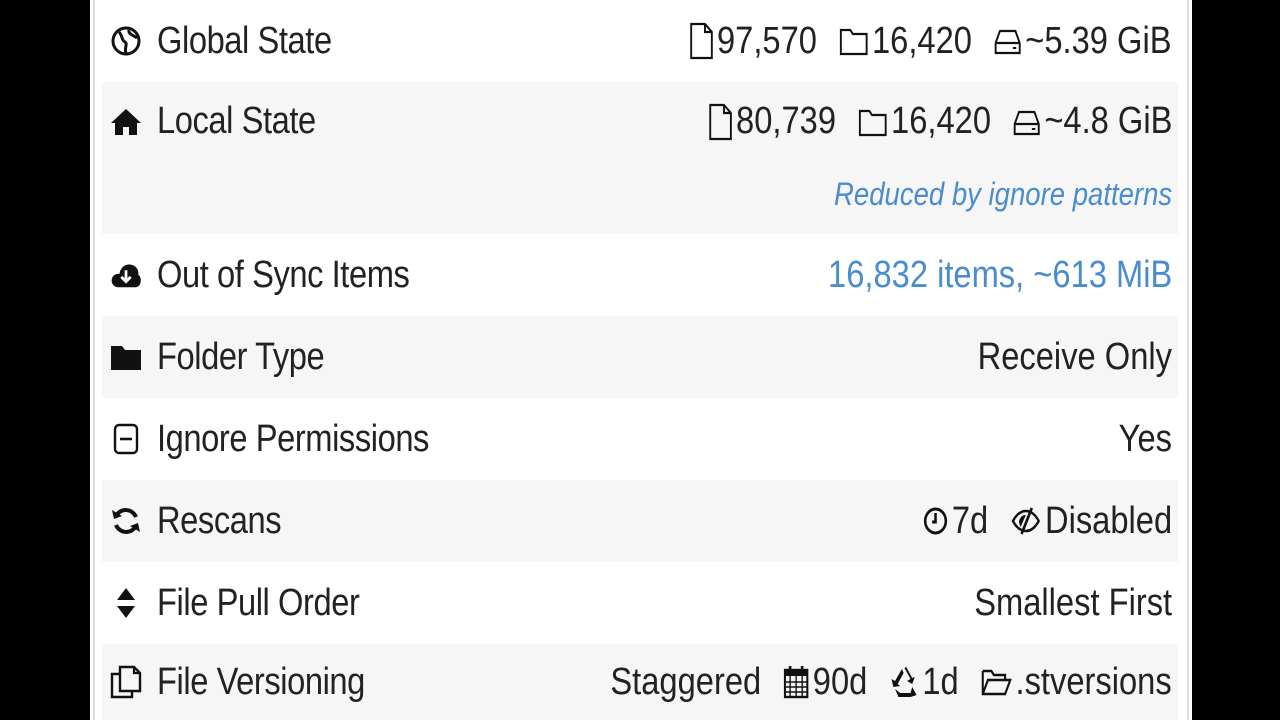 The width and height of the screenshot is (1280, 720). What do you see at coordinates (283, 274) in the screenshot?
I see `out-of-sync-label: Out of Sync Items` at bounding box center [283, 274].